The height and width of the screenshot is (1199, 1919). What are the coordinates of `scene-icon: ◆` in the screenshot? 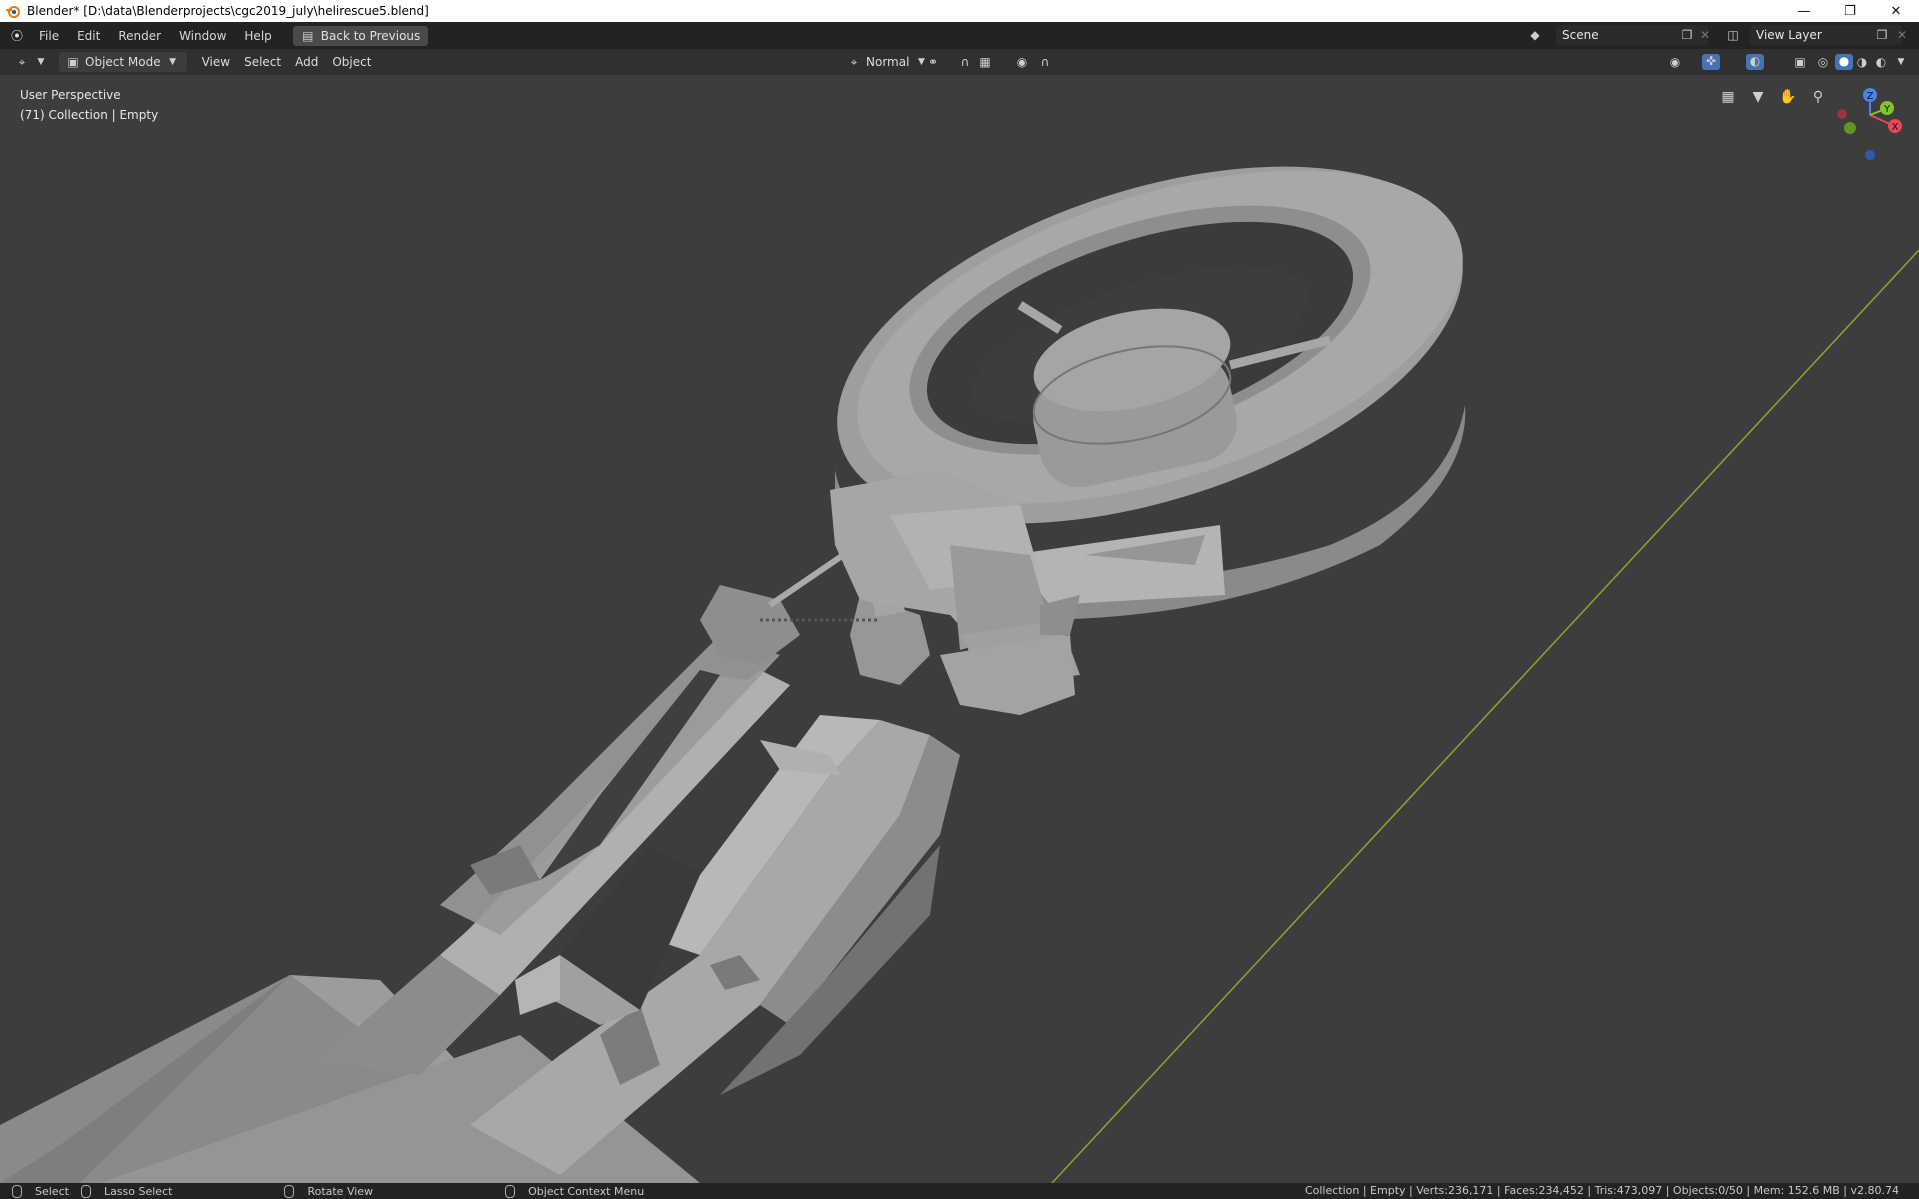 It's located at (1535, 35).